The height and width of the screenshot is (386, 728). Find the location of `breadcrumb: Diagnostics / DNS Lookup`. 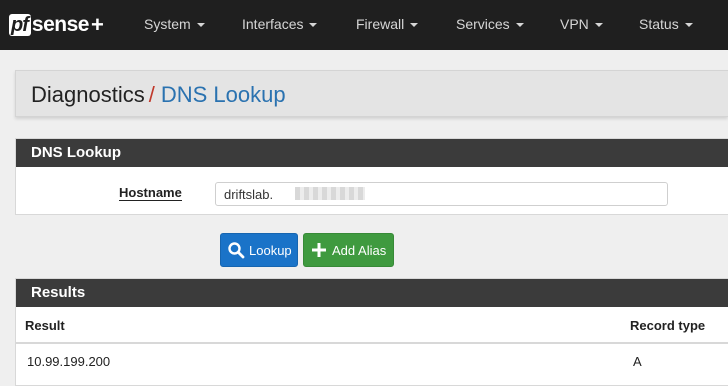

breadcrumb: Diagnostics / DNS Lookup is located at coordinates (371, 93).